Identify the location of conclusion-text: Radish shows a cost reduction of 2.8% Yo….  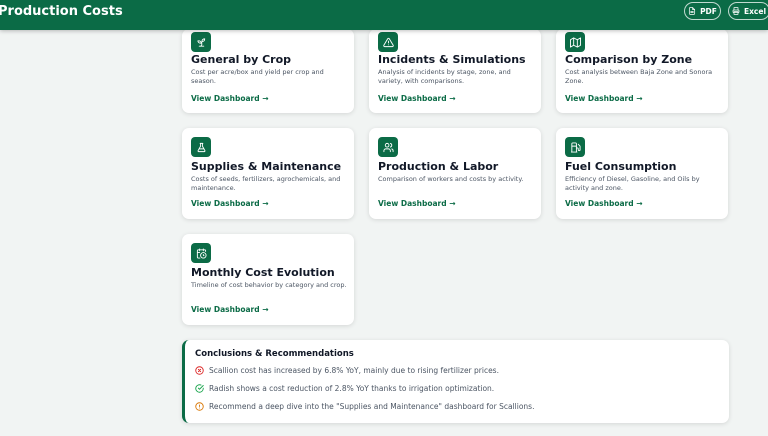
(352, 388).